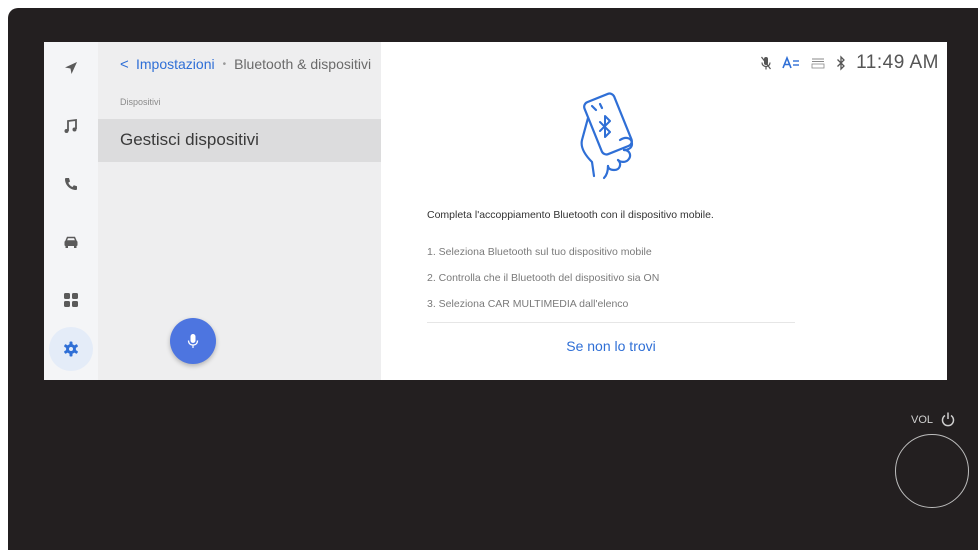 The height and width of the screenshot is (550, 978). What do you see at coordinates (611, 322) in the screenshot?
I see `divider` at bounding box center [611, 322].